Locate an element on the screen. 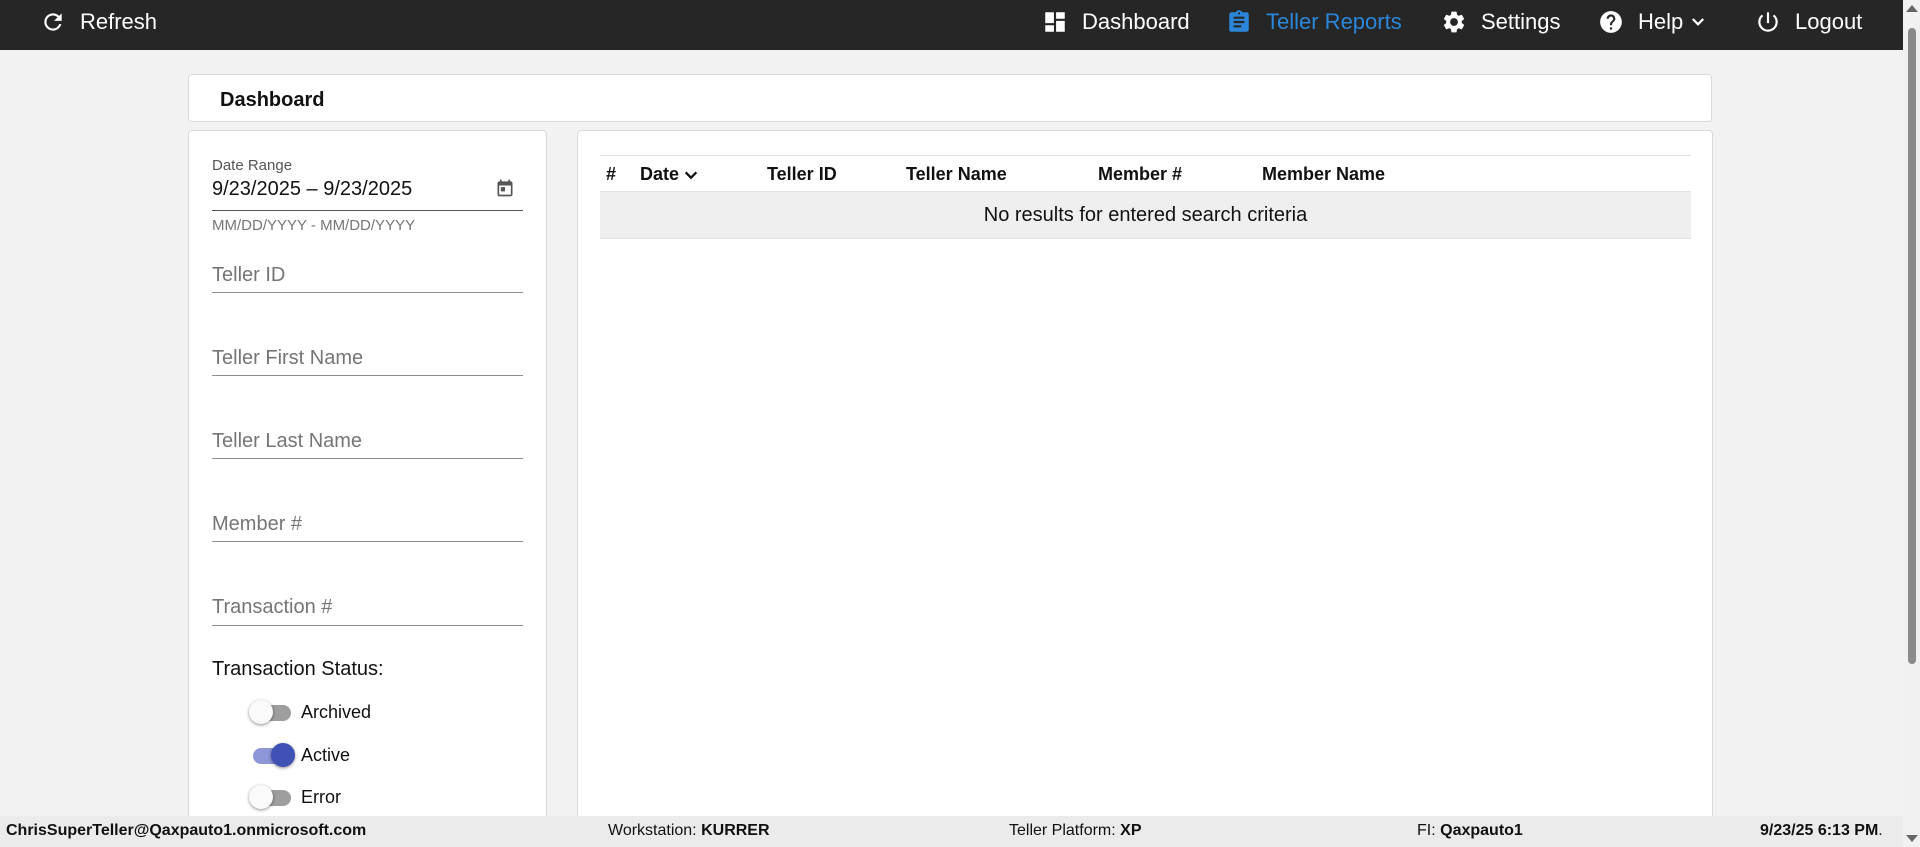 The width and height of the screenshot is (1920, 847). refresh-button: Refresh is located at coordinates (98, 22).